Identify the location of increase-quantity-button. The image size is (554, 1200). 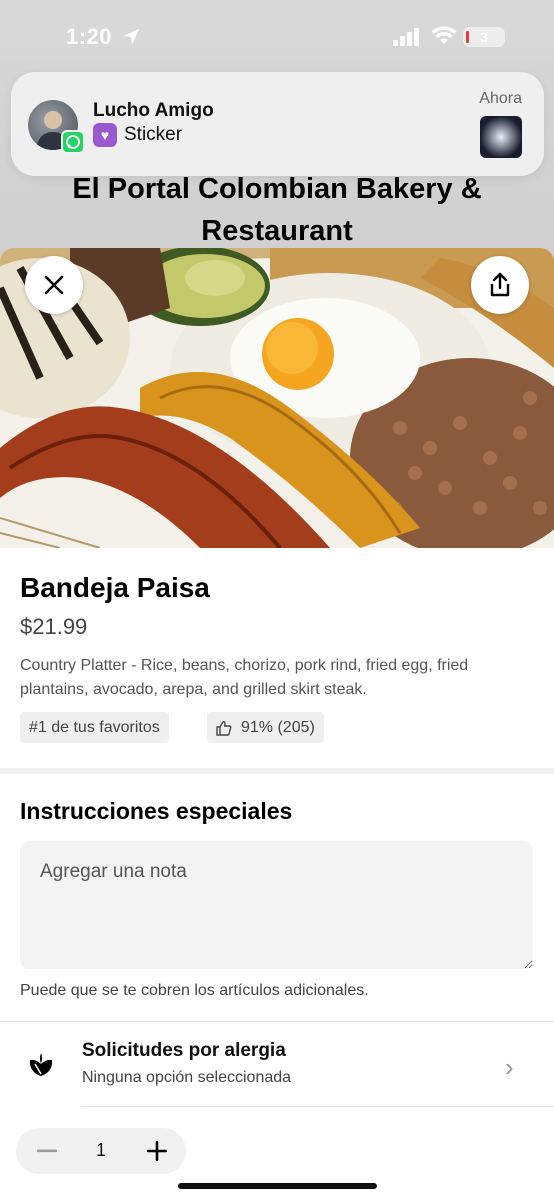
(157, 1151).